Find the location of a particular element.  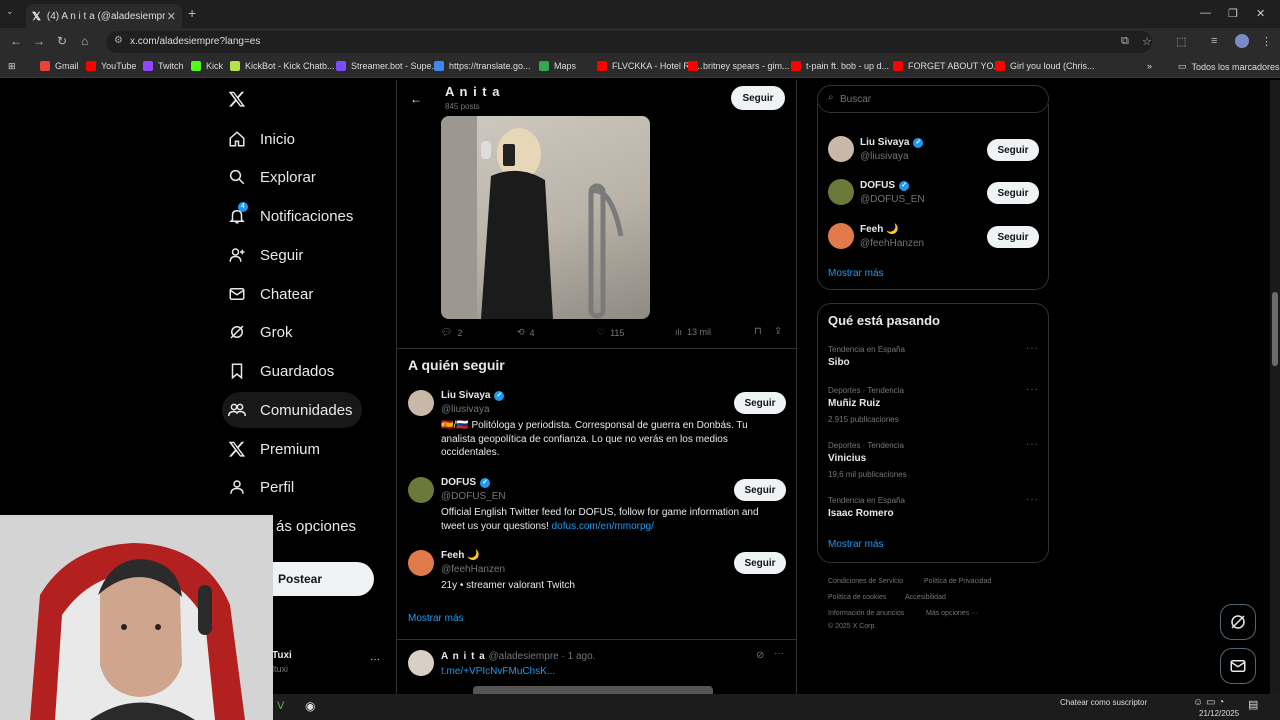

site-info-icon: ⚙ is located at coordinates (118, 40).